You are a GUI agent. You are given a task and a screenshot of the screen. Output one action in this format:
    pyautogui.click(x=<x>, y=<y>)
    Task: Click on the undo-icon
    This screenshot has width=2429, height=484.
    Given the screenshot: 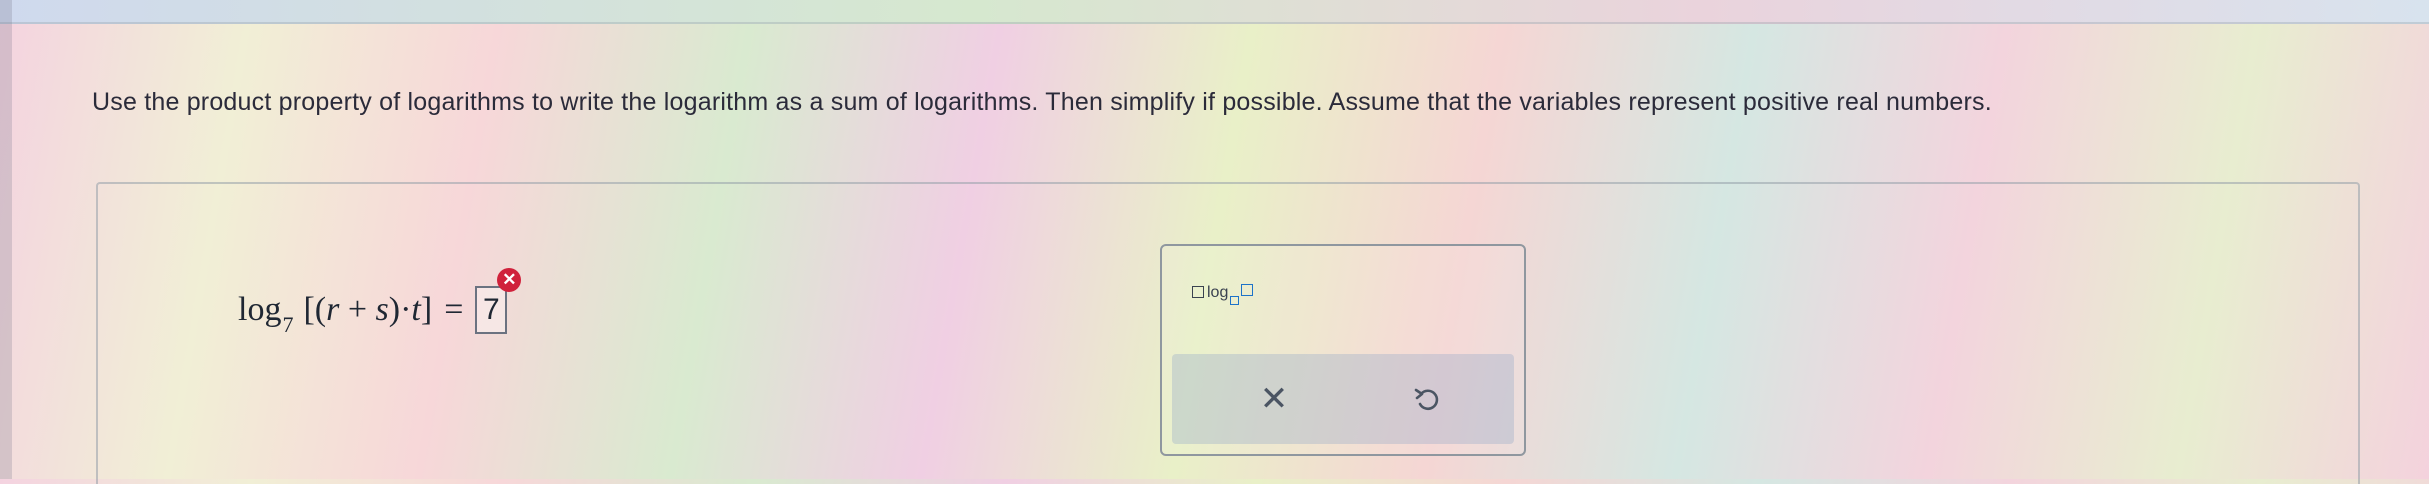 What is the action you would take?
    pyautogui.click(x=1426, y=399)
    